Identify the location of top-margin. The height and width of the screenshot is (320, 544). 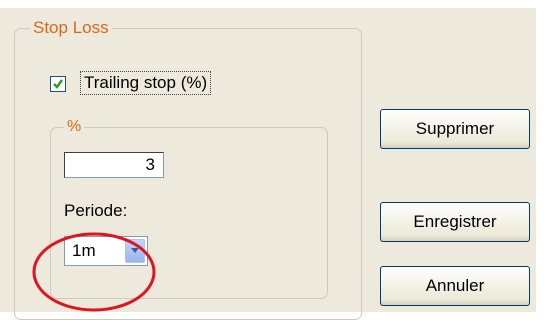
(272, 4).